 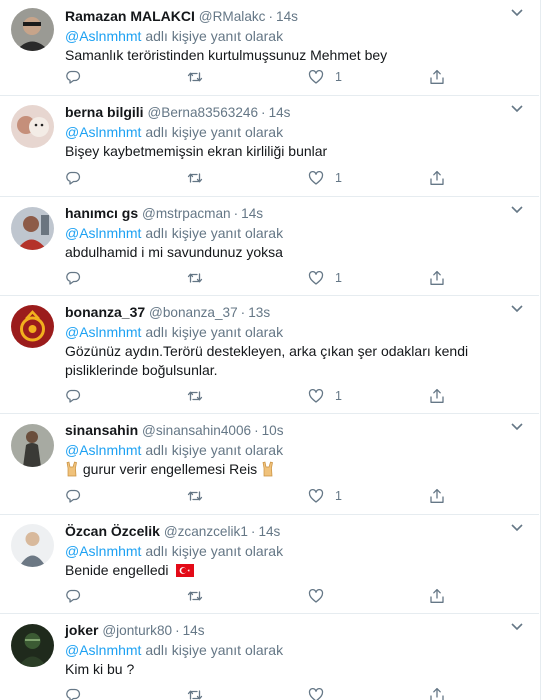 I want to click on reply-suffix: adlı kişiye yanıt olarak, so click(x=214, y=450).